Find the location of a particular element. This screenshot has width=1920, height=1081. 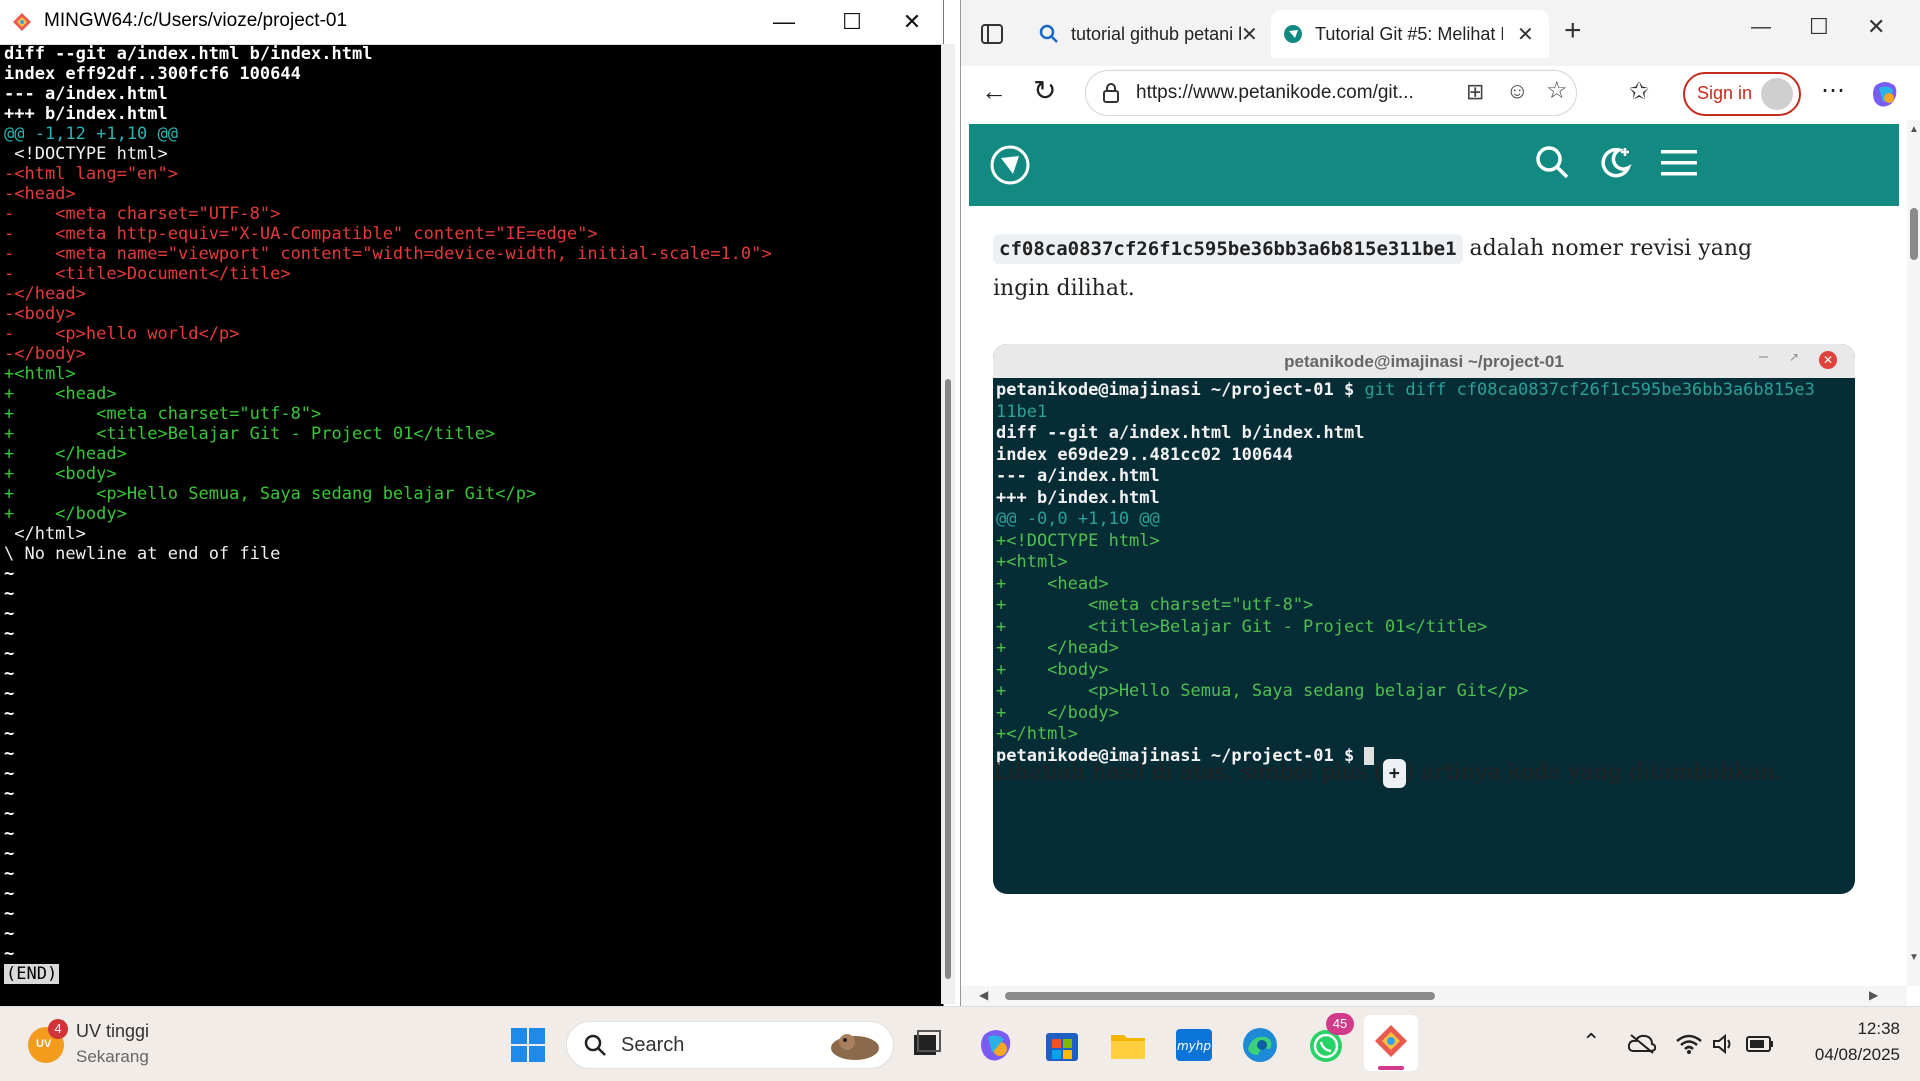

git-bash-taskbar-button is located at coordinates (1391, 1043).